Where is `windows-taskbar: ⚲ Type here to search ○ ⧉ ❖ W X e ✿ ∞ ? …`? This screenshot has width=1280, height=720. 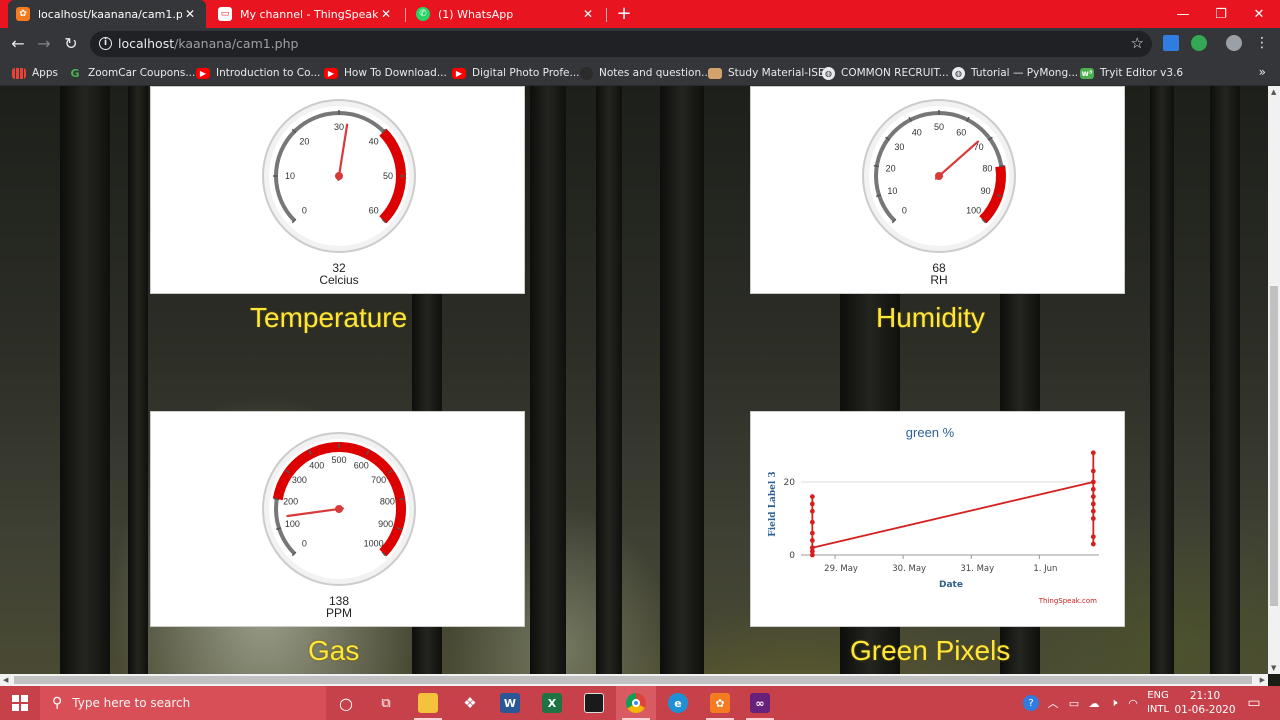
windows-taskbar: ⚲ Type here to search ○ ⧉ ❖ W X e ✿ ∞ ? … is located at coordinates (640, 703).